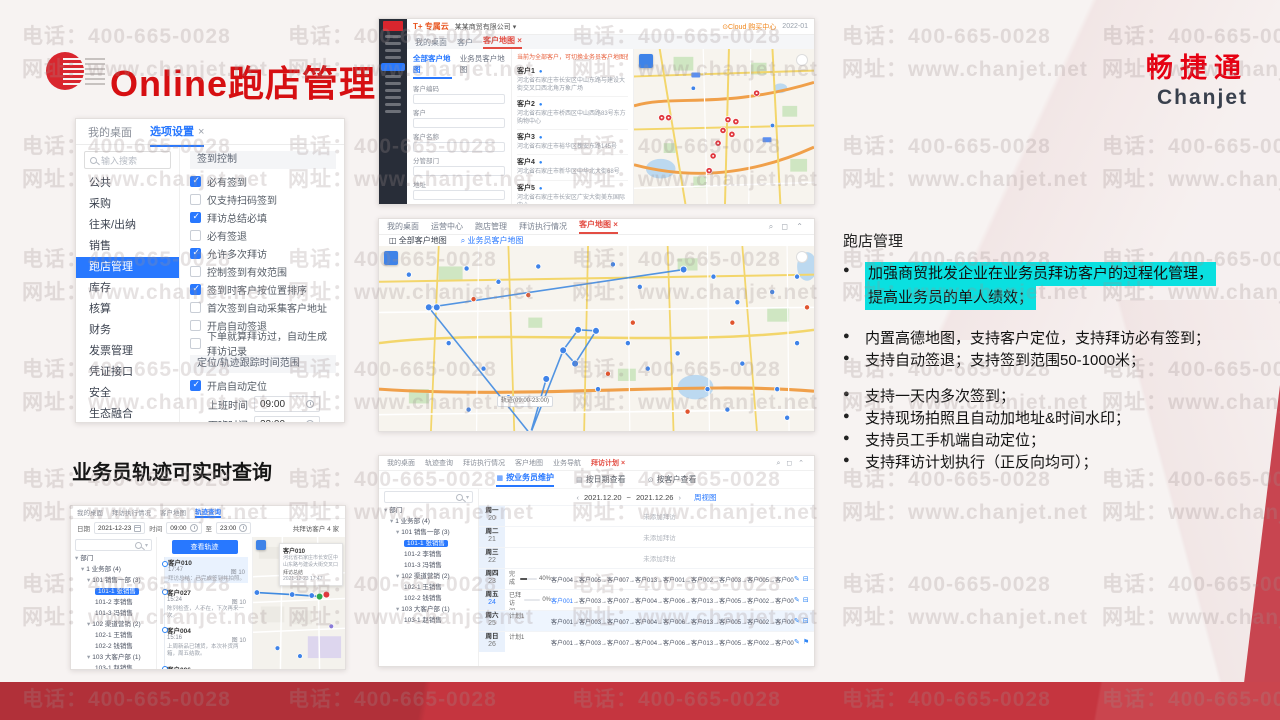 The image size is (1280, 720). I want to click on tab-ops-center: 运营中心, so click(447, 226).